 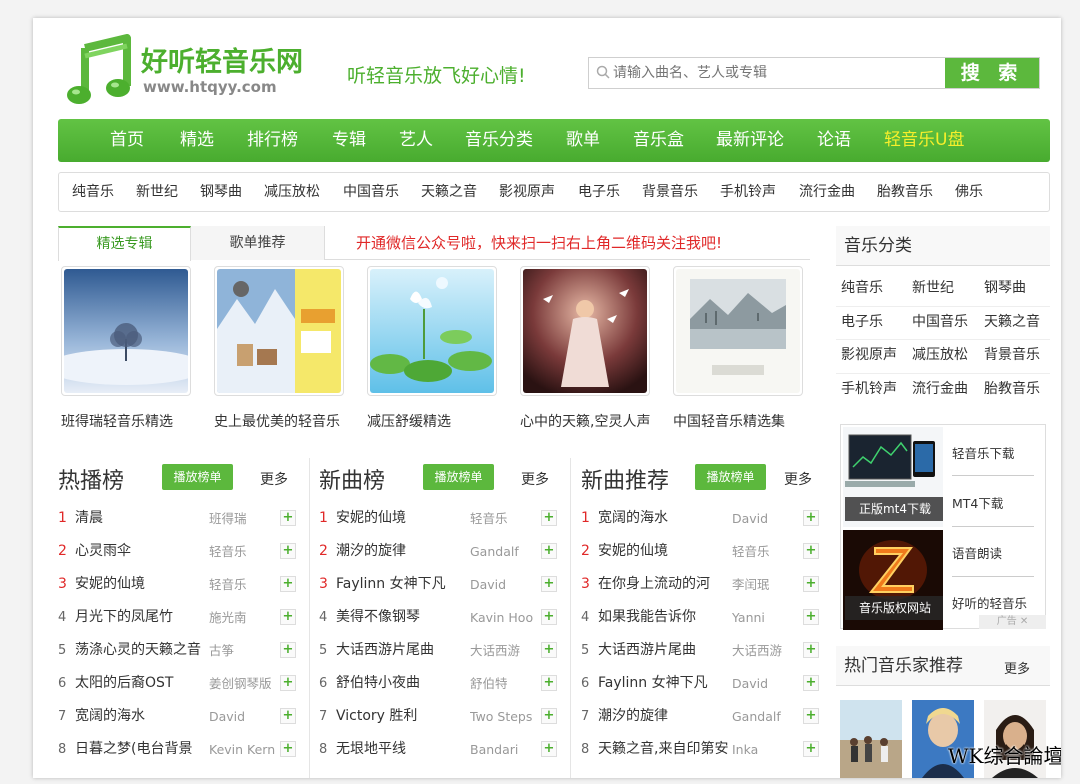 What do you see at coordinates (274, 479) in the screenshot?
I see `chart-more-link: 更多` at bounding box center [274, 479].